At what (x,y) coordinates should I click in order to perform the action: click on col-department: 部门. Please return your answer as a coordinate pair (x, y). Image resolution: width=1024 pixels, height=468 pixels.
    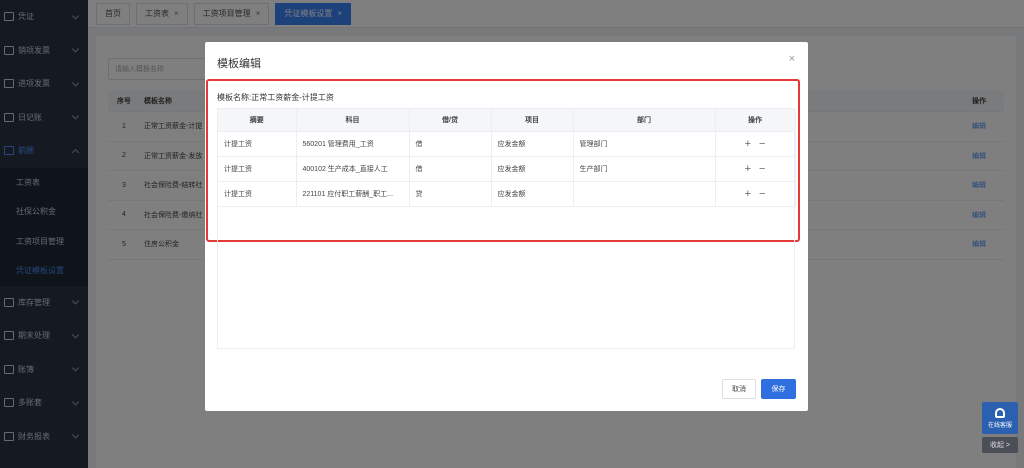
    Looking at the image, I should click on (644, 120).